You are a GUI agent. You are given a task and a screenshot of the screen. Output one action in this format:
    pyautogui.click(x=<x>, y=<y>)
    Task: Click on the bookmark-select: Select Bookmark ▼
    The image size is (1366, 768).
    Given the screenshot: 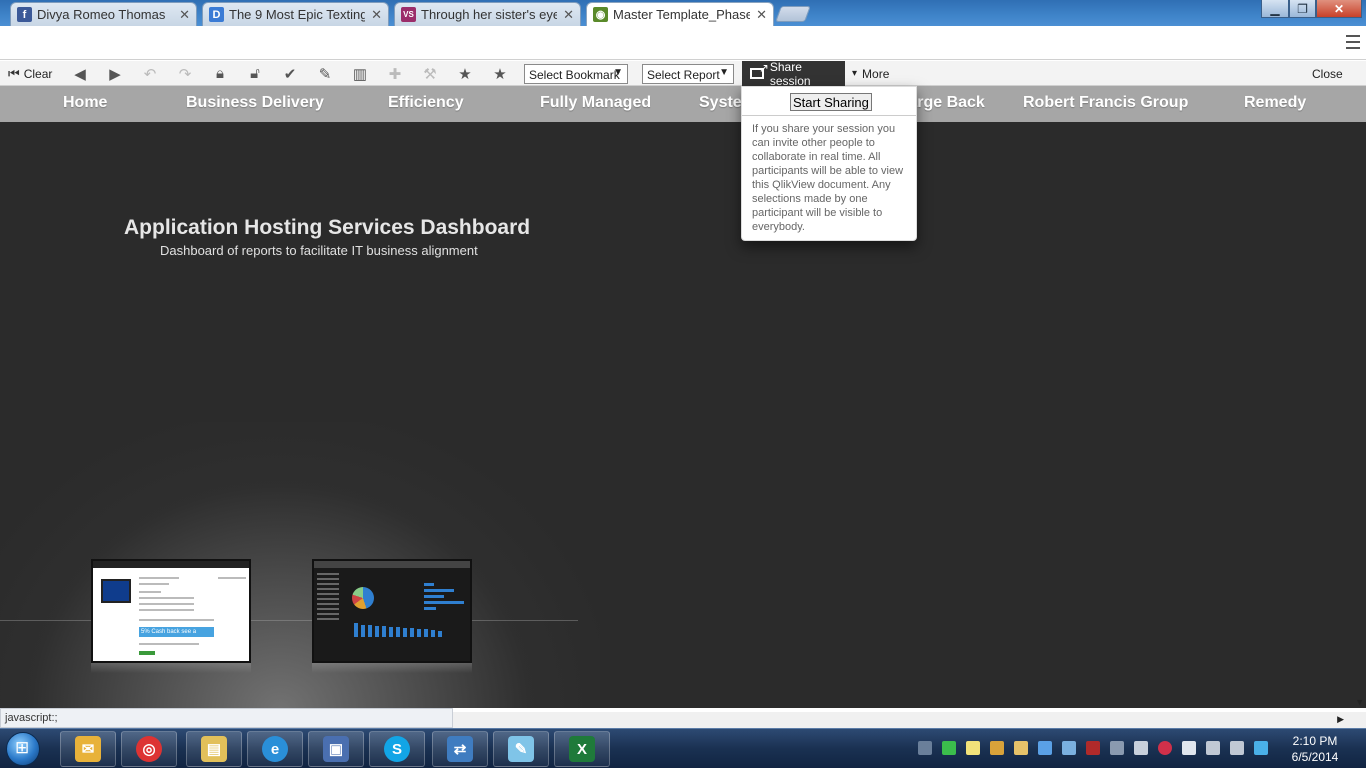 What is the action you would take?
    pyautogui.click(x=576, y=74)
    